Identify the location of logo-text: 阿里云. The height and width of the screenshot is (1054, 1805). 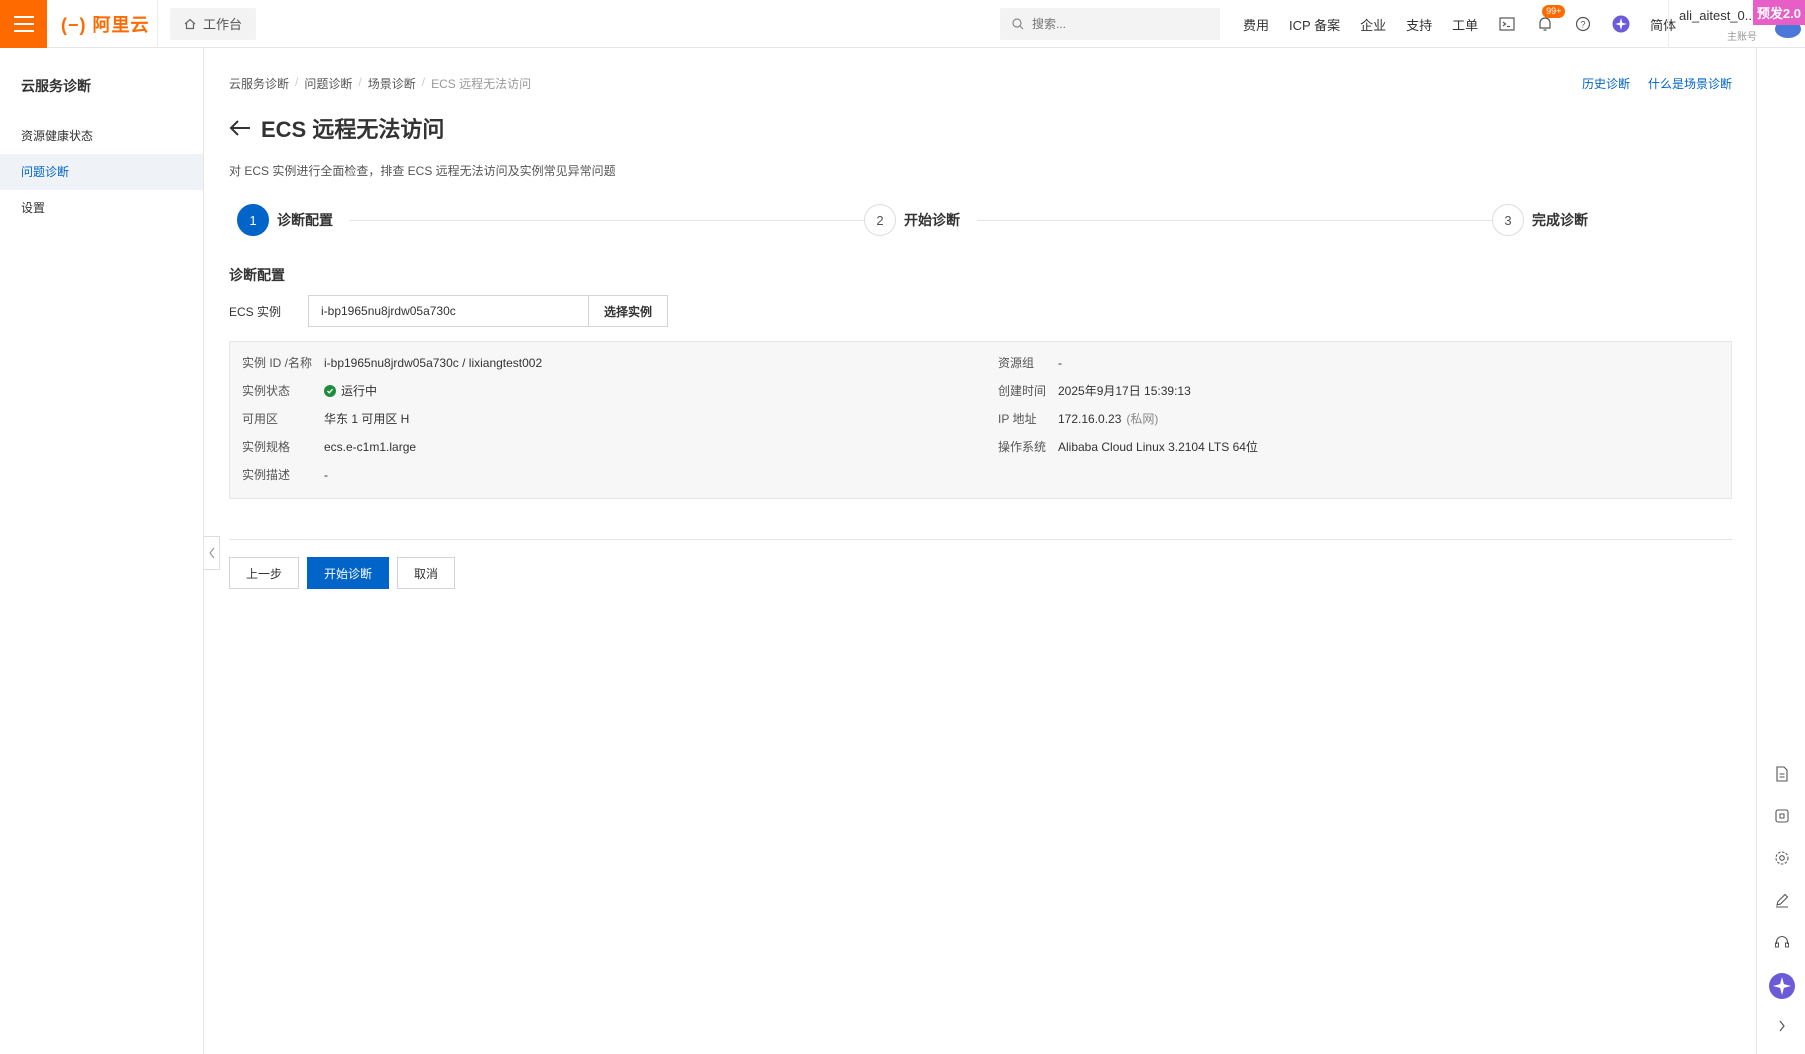
(121, 24).